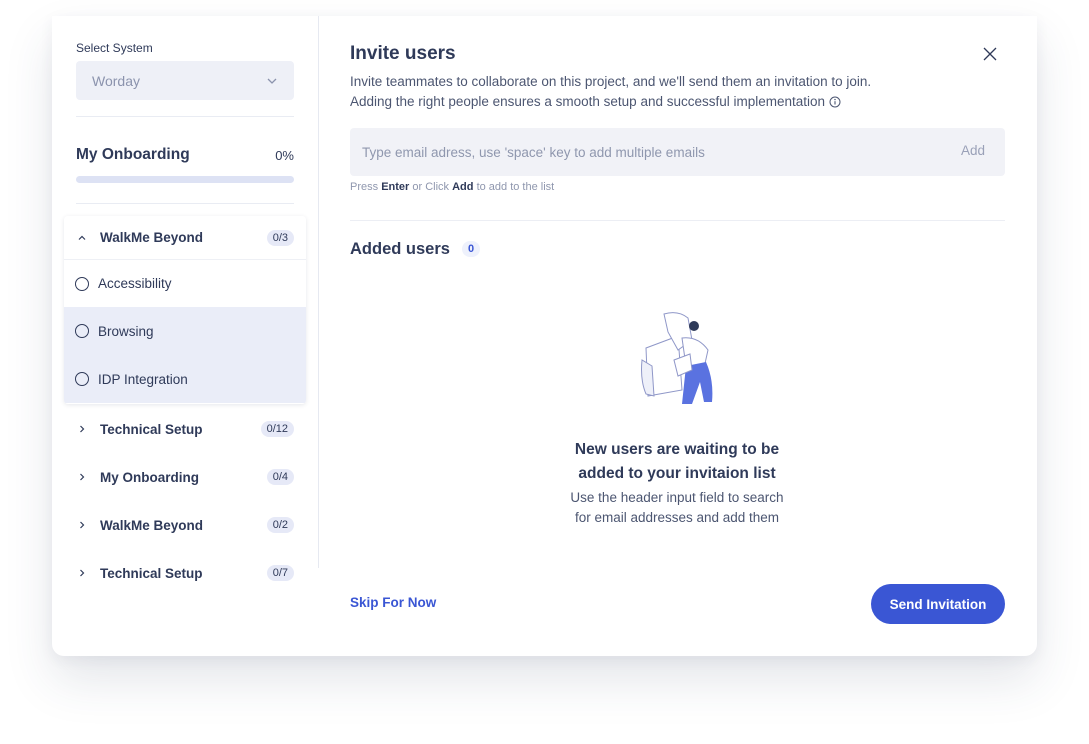  What do you see at coordinates (126, 331) in the screenshot?
I see `task-label: Browsing` at bounding box center [126, 331].